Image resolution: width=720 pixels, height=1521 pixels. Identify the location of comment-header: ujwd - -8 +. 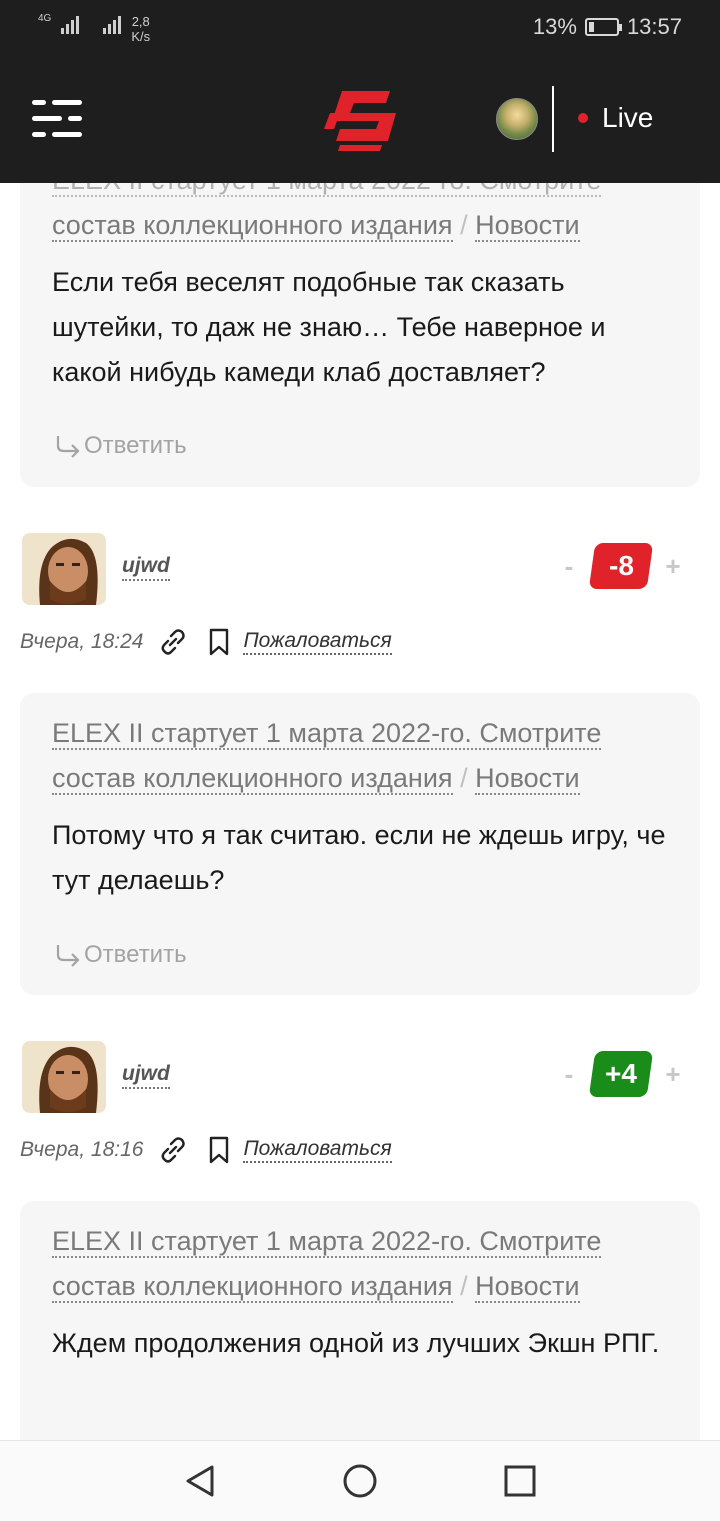
(360, 573).